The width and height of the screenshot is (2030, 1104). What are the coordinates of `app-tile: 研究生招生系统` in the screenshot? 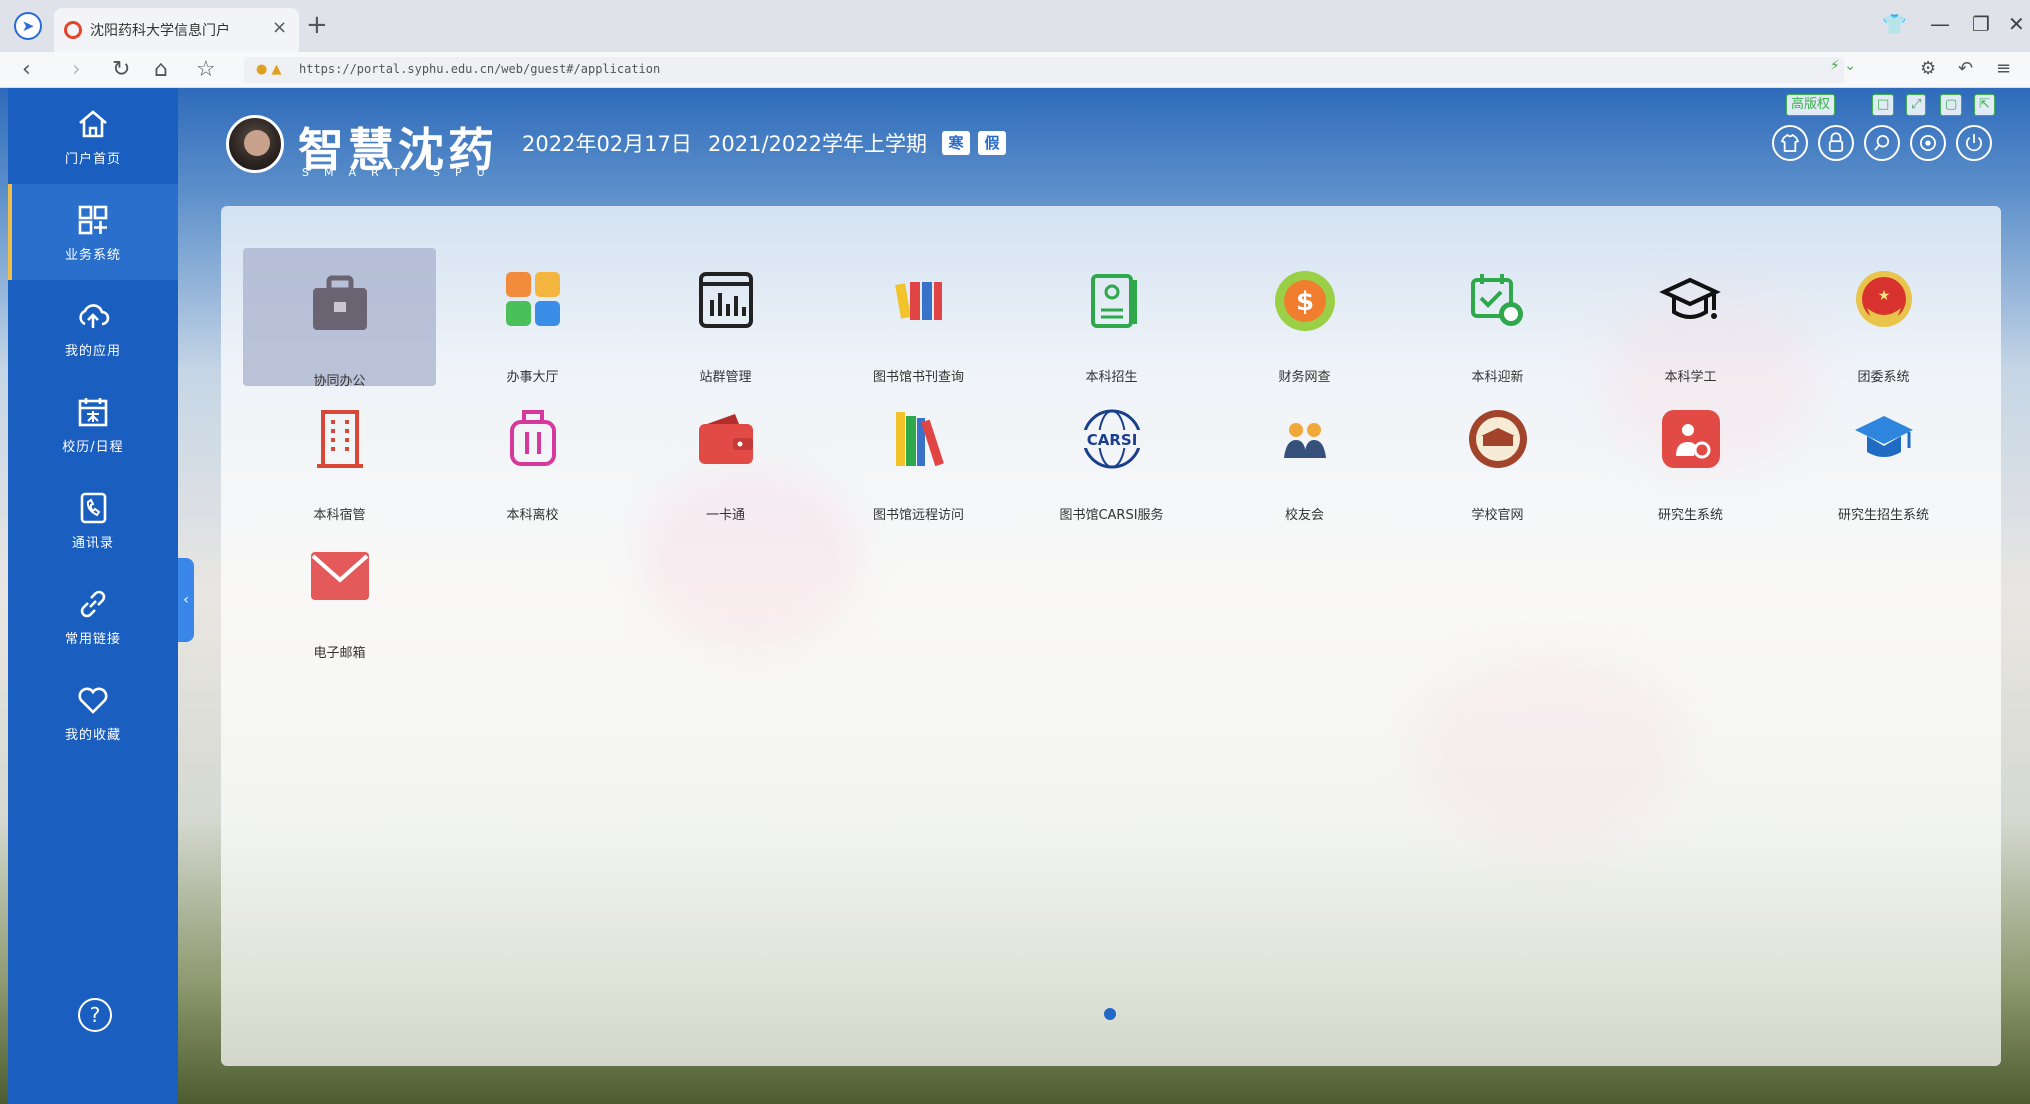 It's located at (1883, 455).